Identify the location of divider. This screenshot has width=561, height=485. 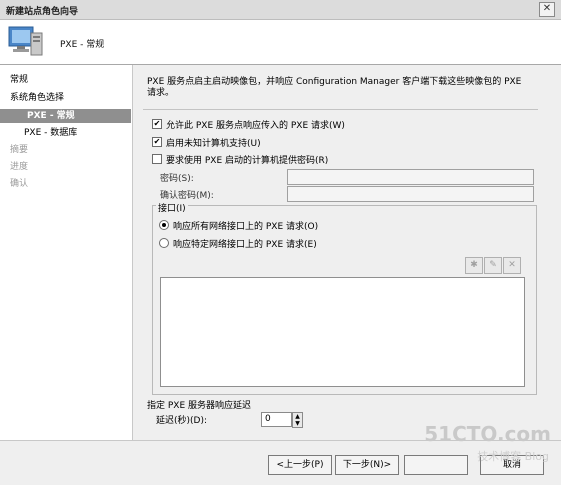
(340, 109).